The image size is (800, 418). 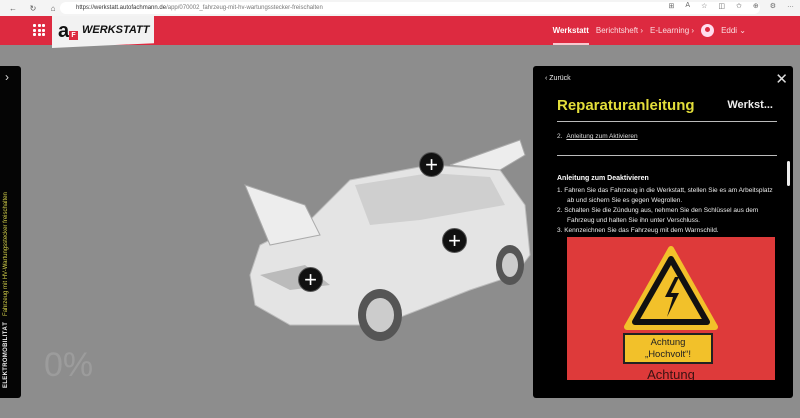 I want to click on warning-sign-image: Achtung „Hochvolt“! Achtung, so click(x=671, y=308).